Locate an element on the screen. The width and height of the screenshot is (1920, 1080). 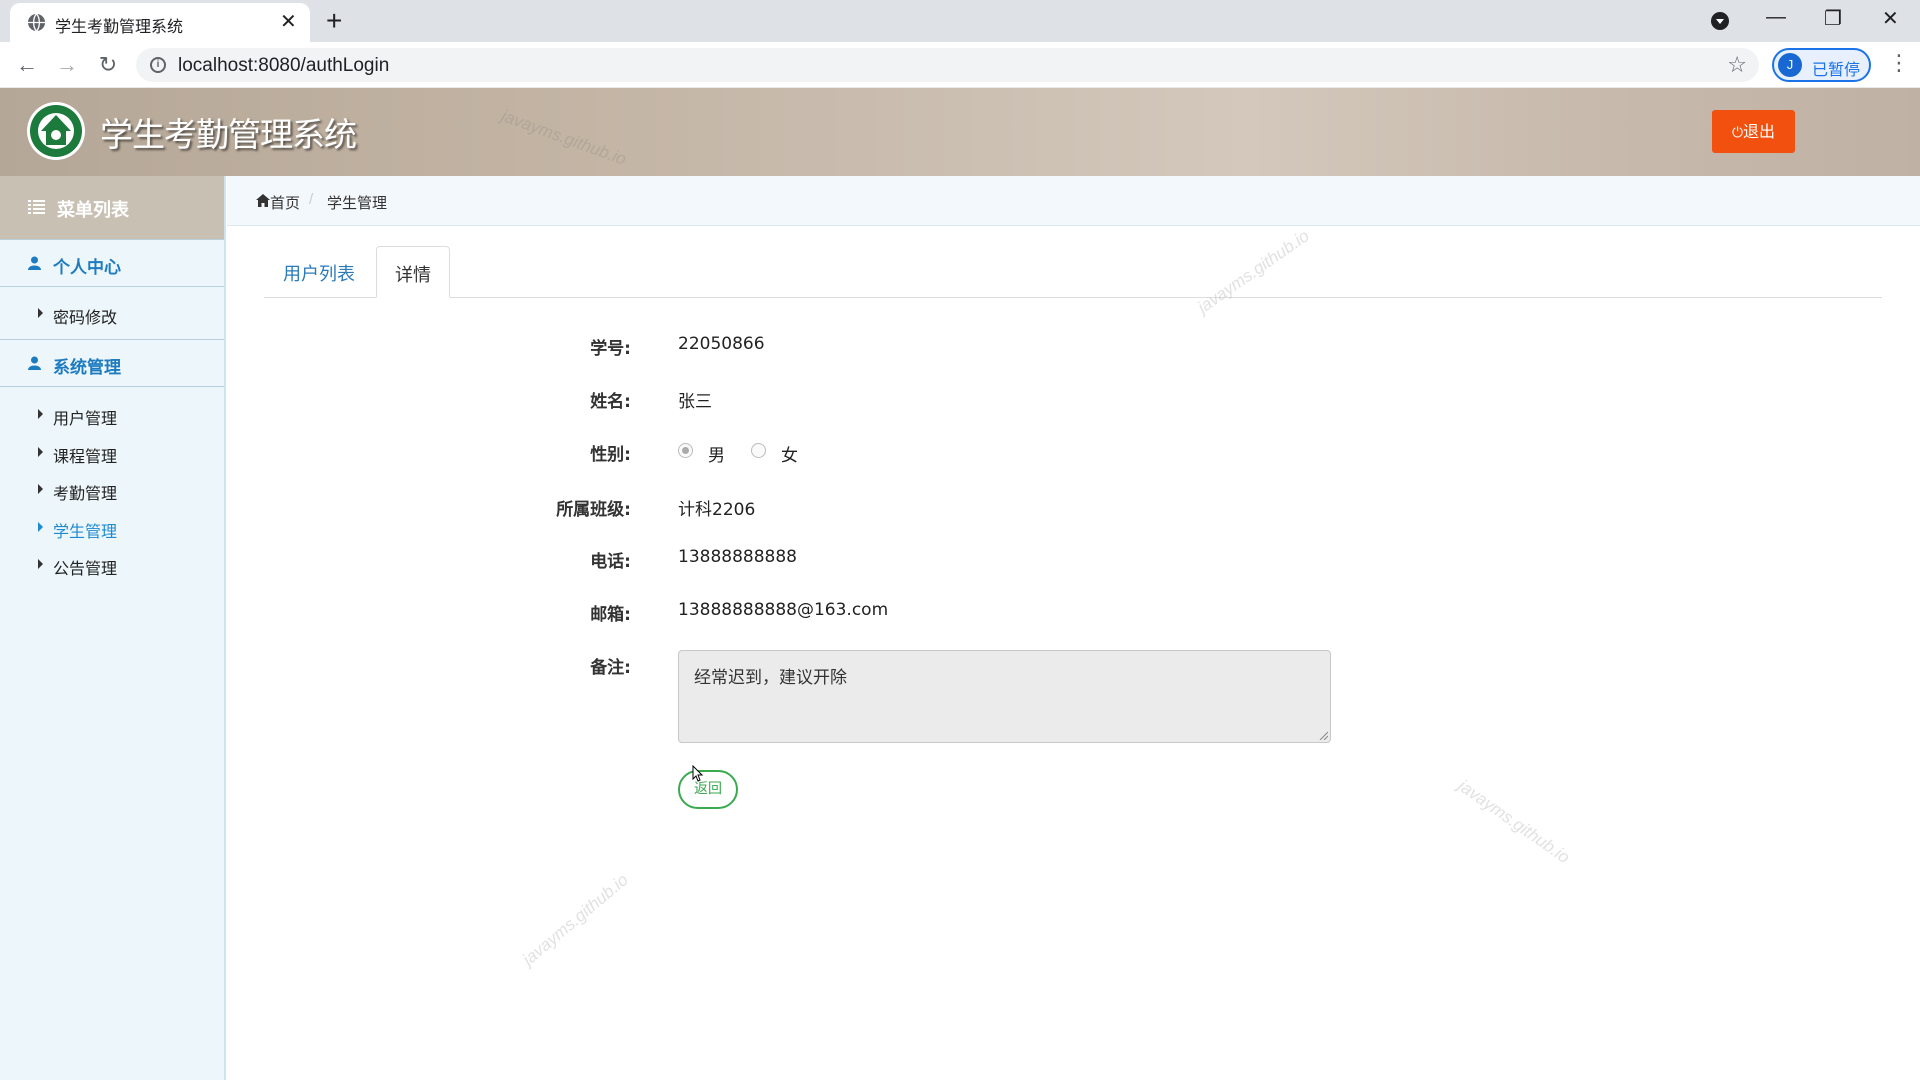
browser-toolbar: ← → ↻ i localhost:8080/authLogin ☆ J 已暂停 is located at coordinates (960, 65).